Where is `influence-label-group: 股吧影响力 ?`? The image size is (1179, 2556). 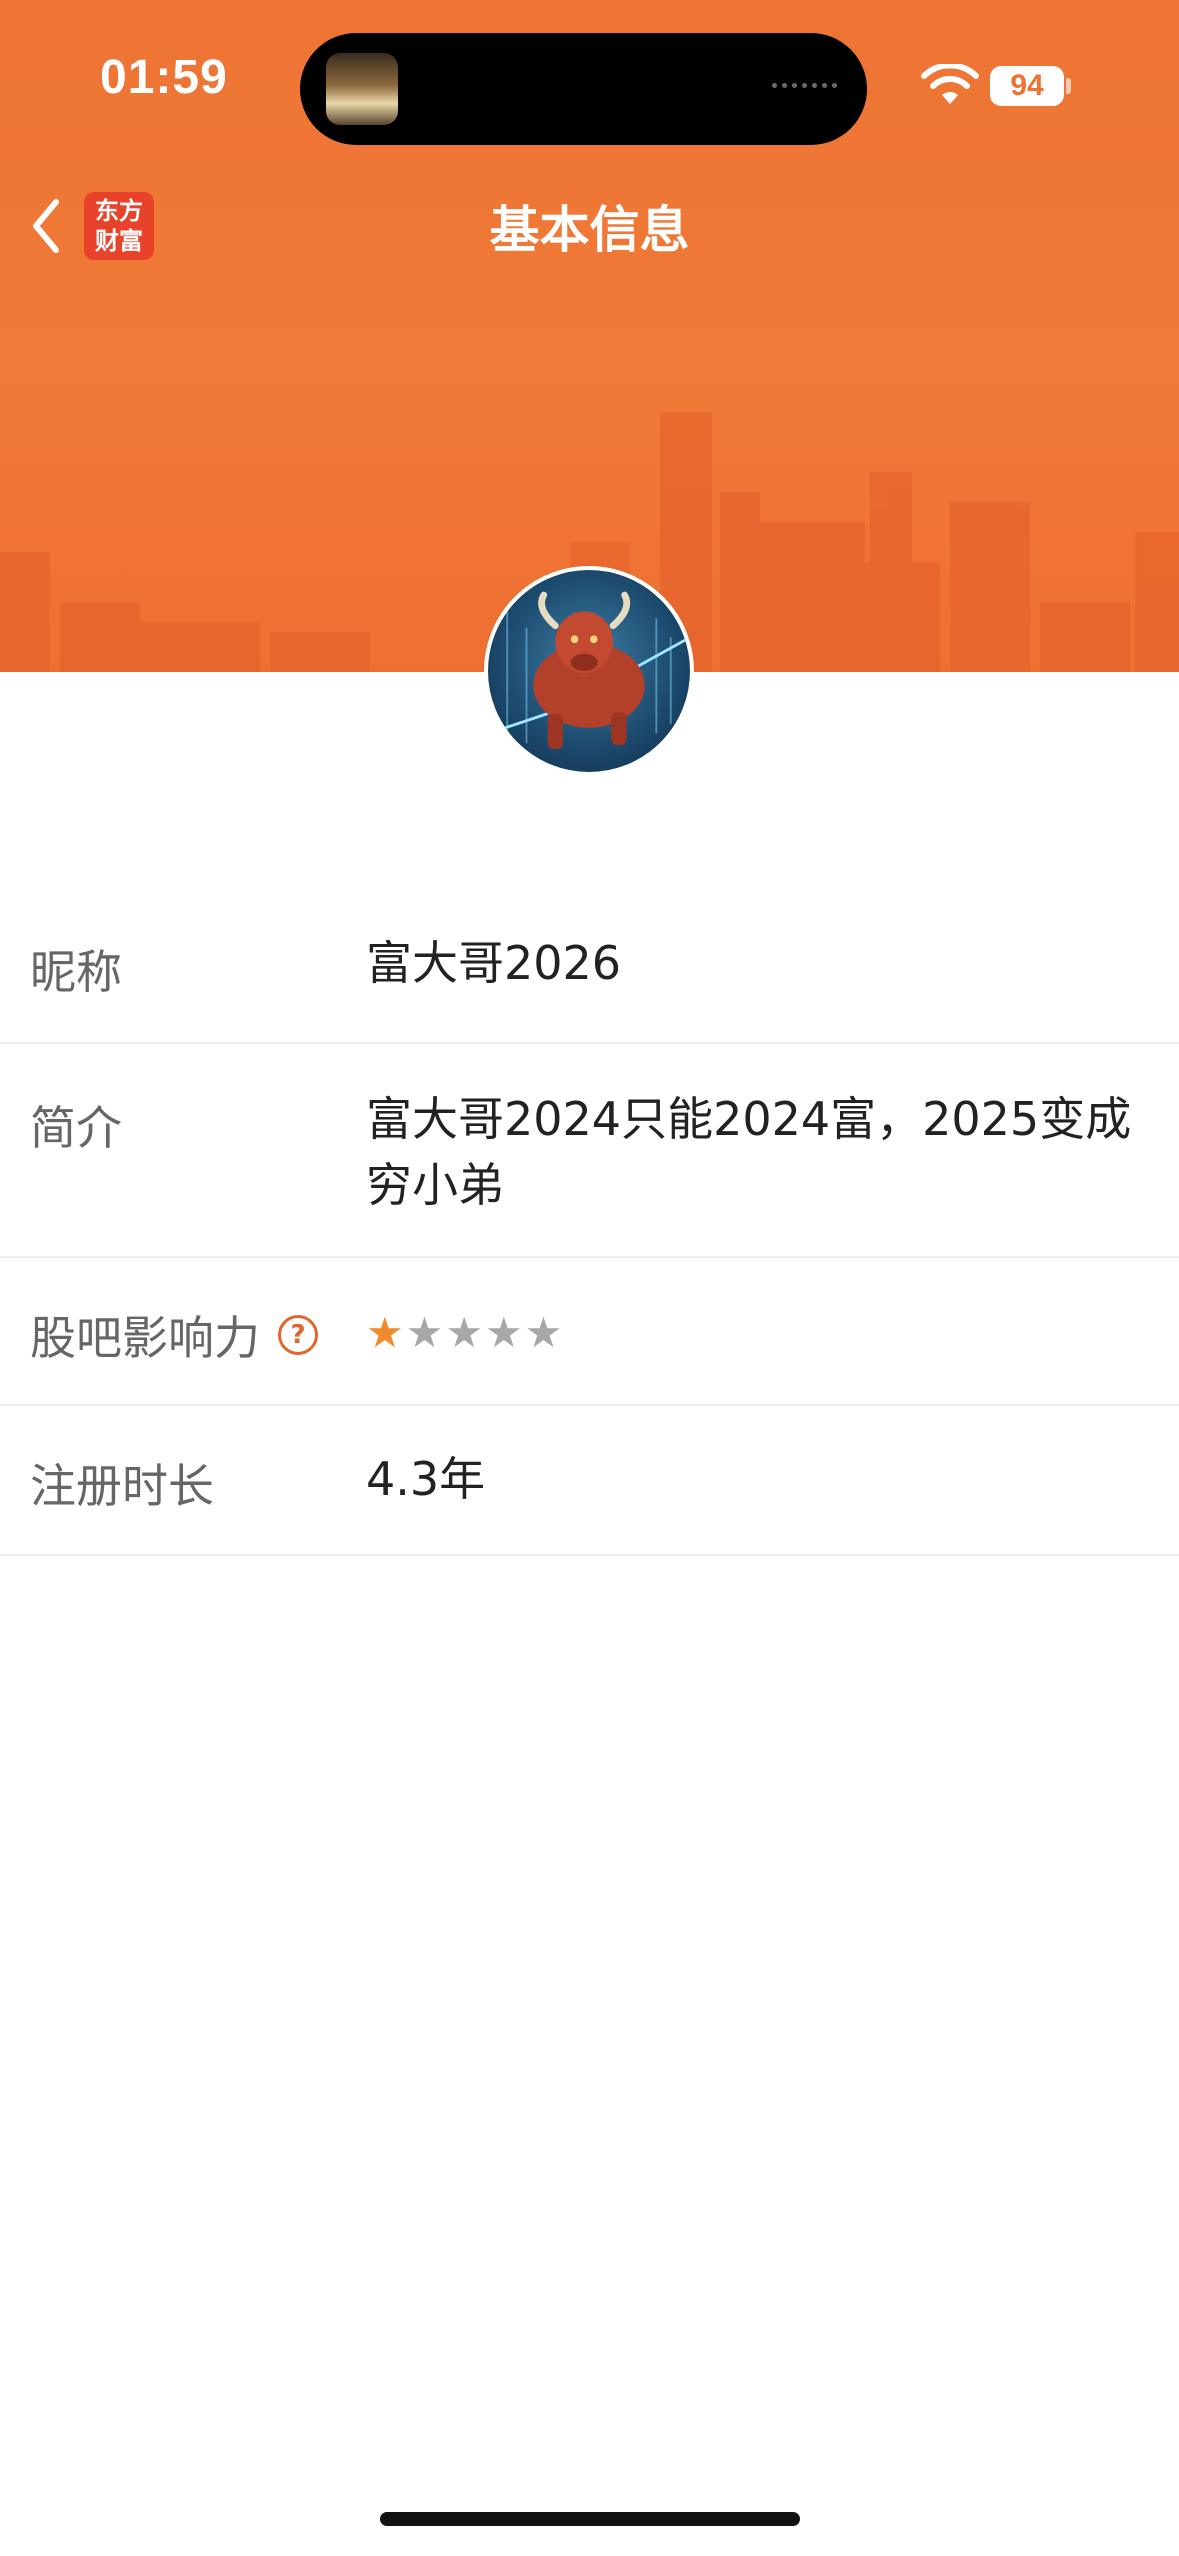 influence-label-group: 股吧影响力 ? is located at coordinates (174, 1335).